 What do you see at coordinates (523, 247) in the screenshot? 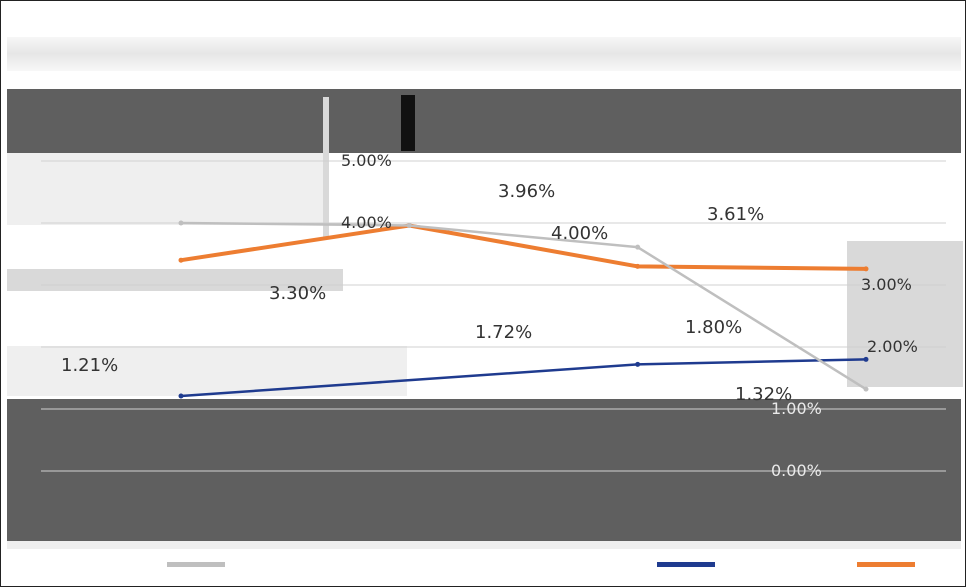
I see `series-line` at bounding box center [523, 247].